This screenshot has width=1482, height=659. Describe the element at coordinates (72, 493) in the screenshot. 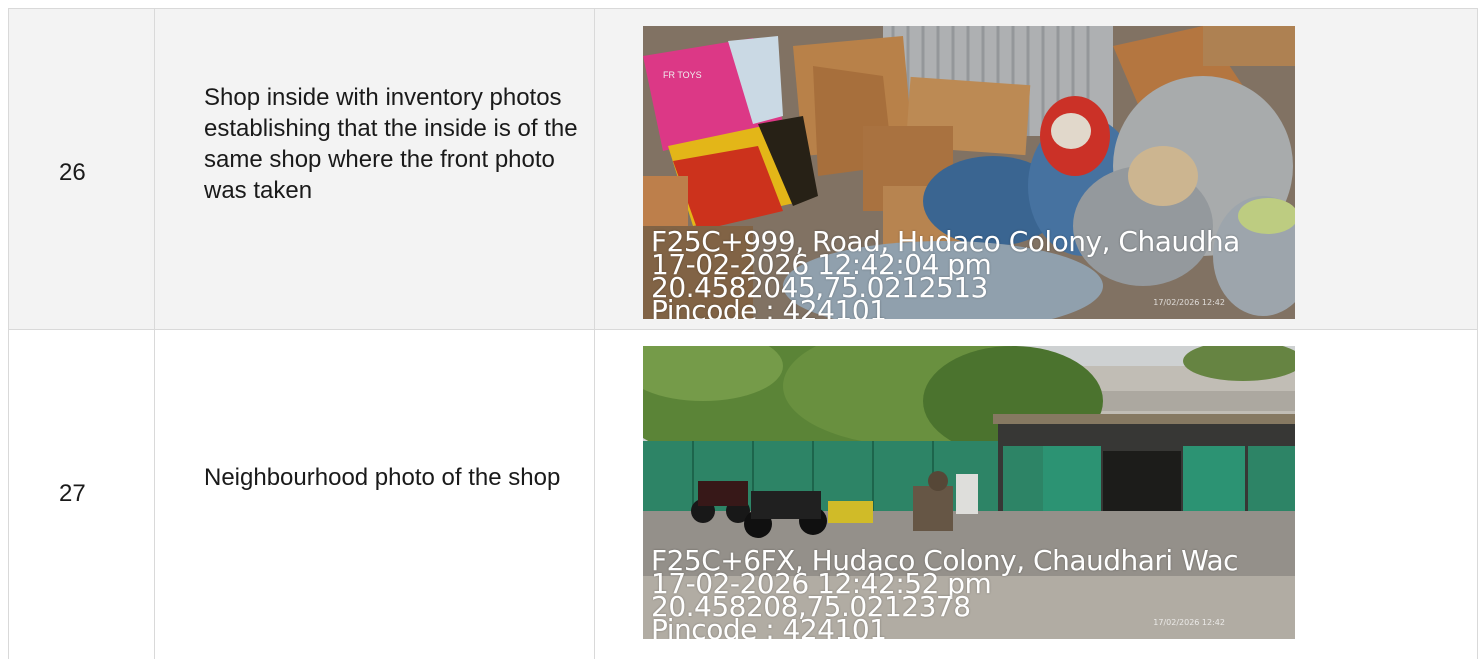

I see `row-number: 27` at that location.